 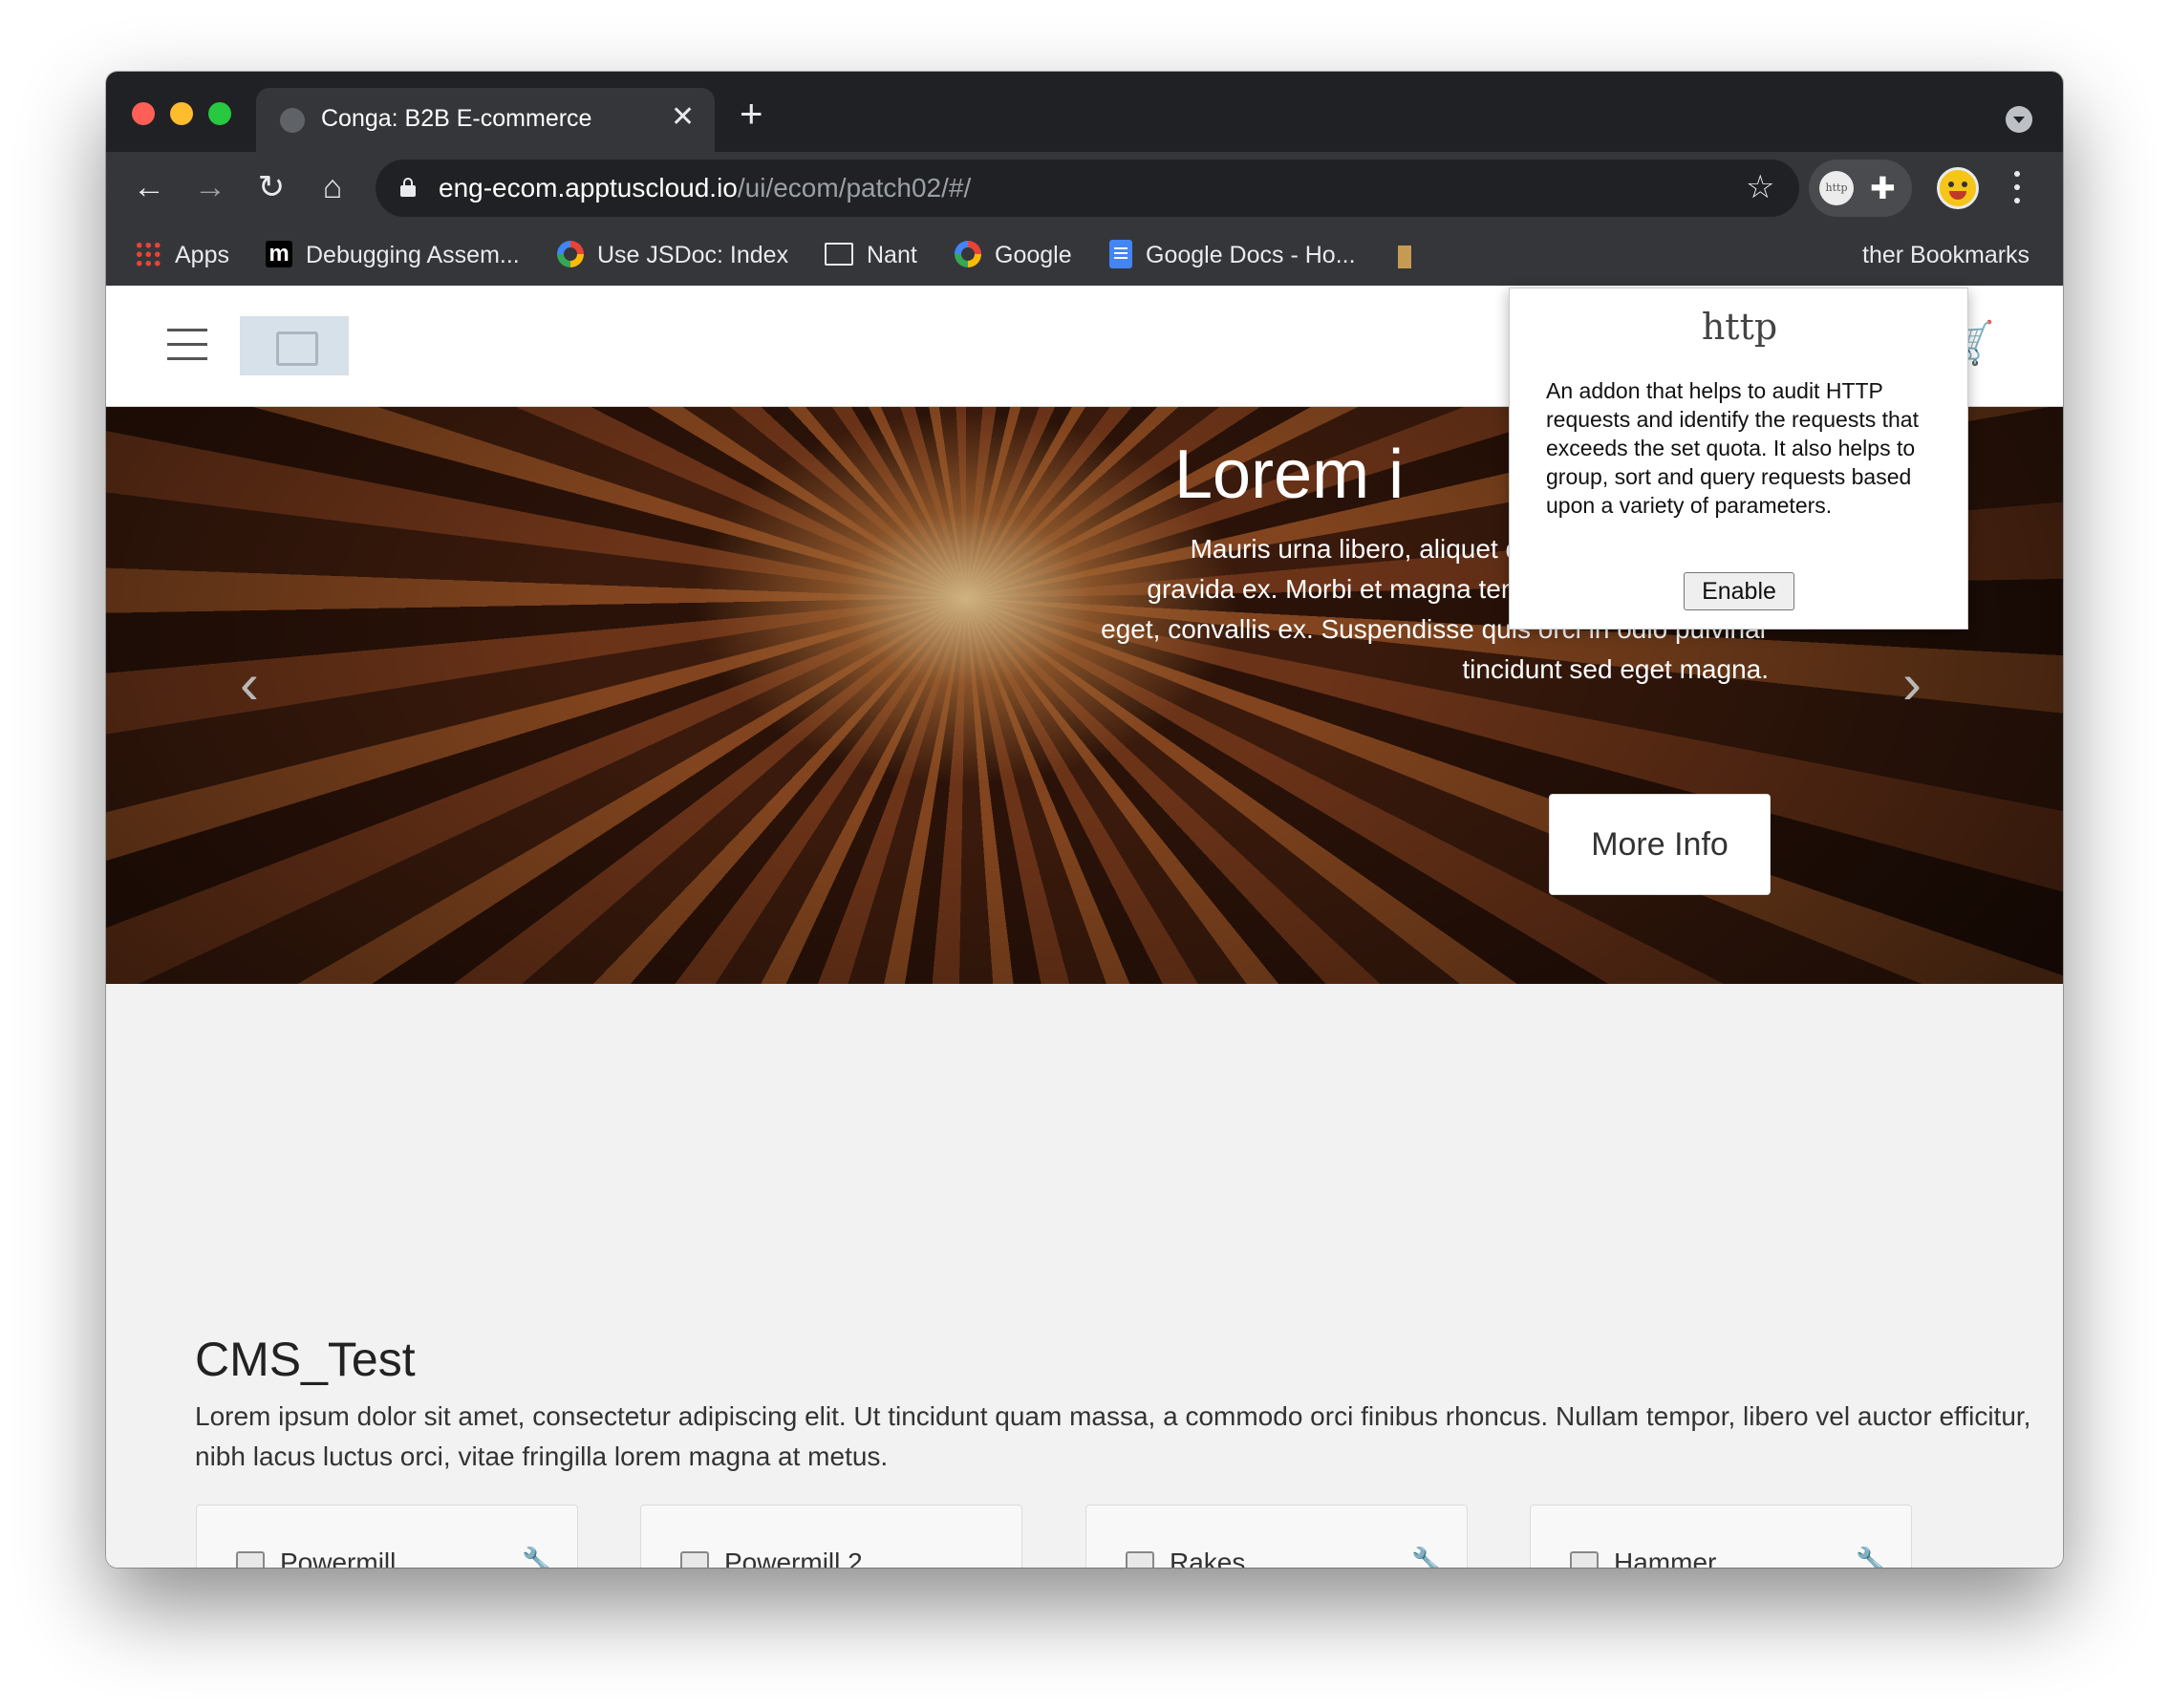 I want to click on forward-arrow-icon: →, so click(x=210, y=187).